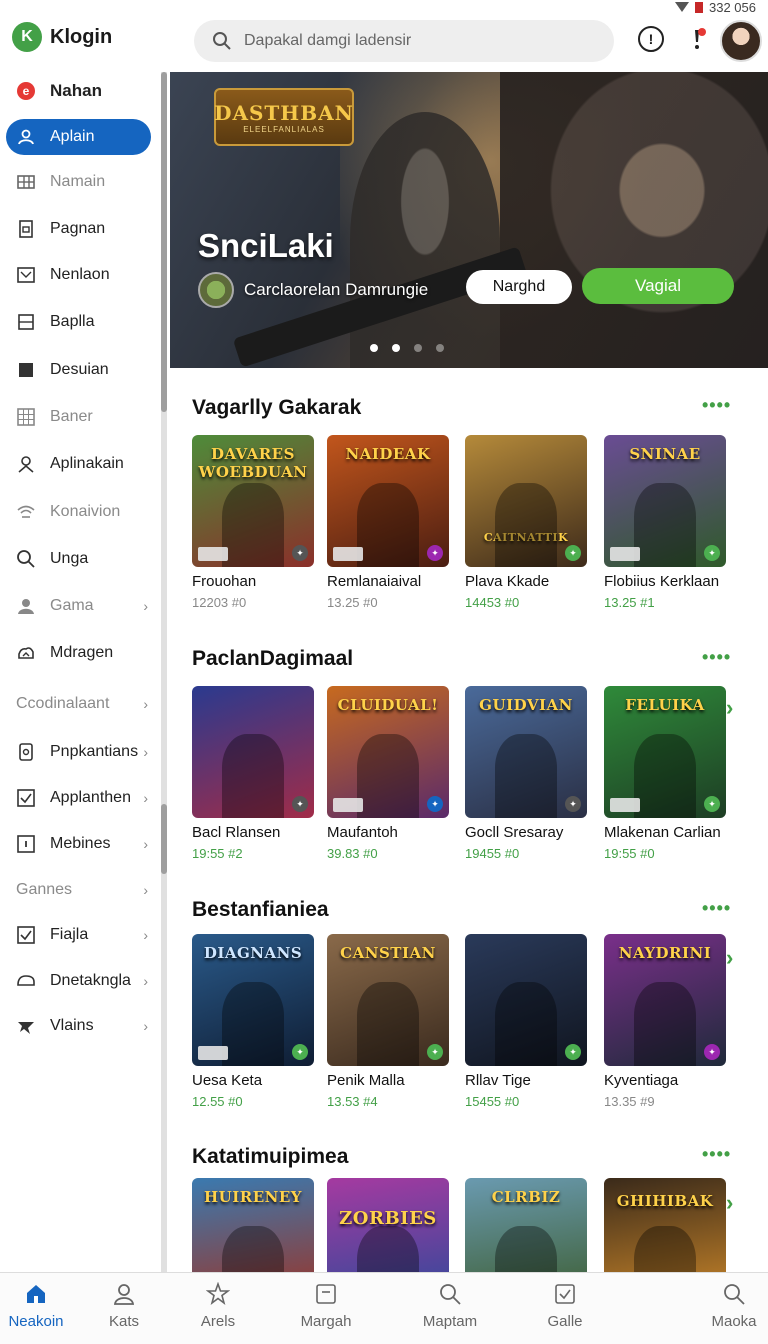 The image size is (768, 1344). I want to click on game-stat: 19:55 #2, so click(217, 853).